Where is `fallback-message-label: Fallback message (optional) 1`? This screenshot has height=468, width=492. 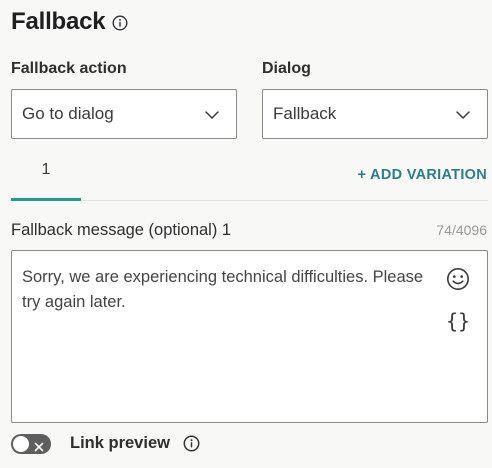 fallback-message-label: Fallback message (optional) 1 is located at coordinates (121, 230).